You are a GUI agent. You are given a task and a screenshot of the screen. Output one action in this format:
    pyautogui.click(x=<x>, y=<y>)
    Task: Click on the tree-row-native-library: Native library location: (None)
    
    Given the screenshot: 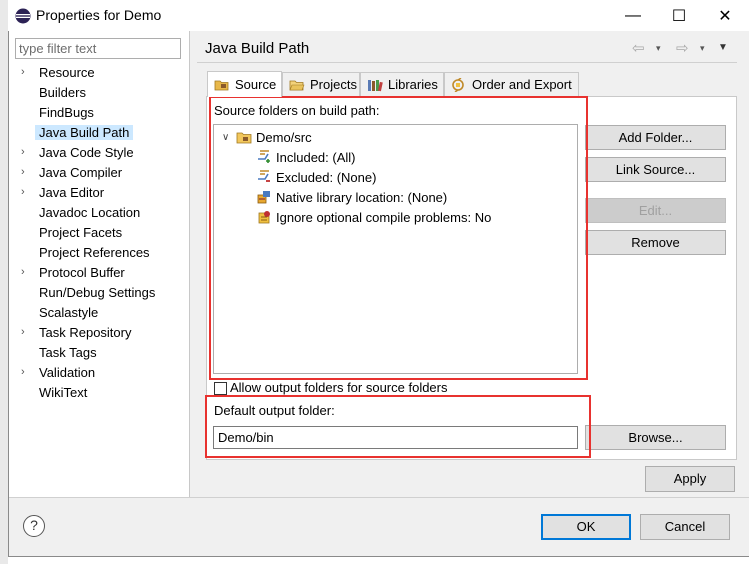 What is the action you would take?
    pyautogui.click(x=351, y=197)
    